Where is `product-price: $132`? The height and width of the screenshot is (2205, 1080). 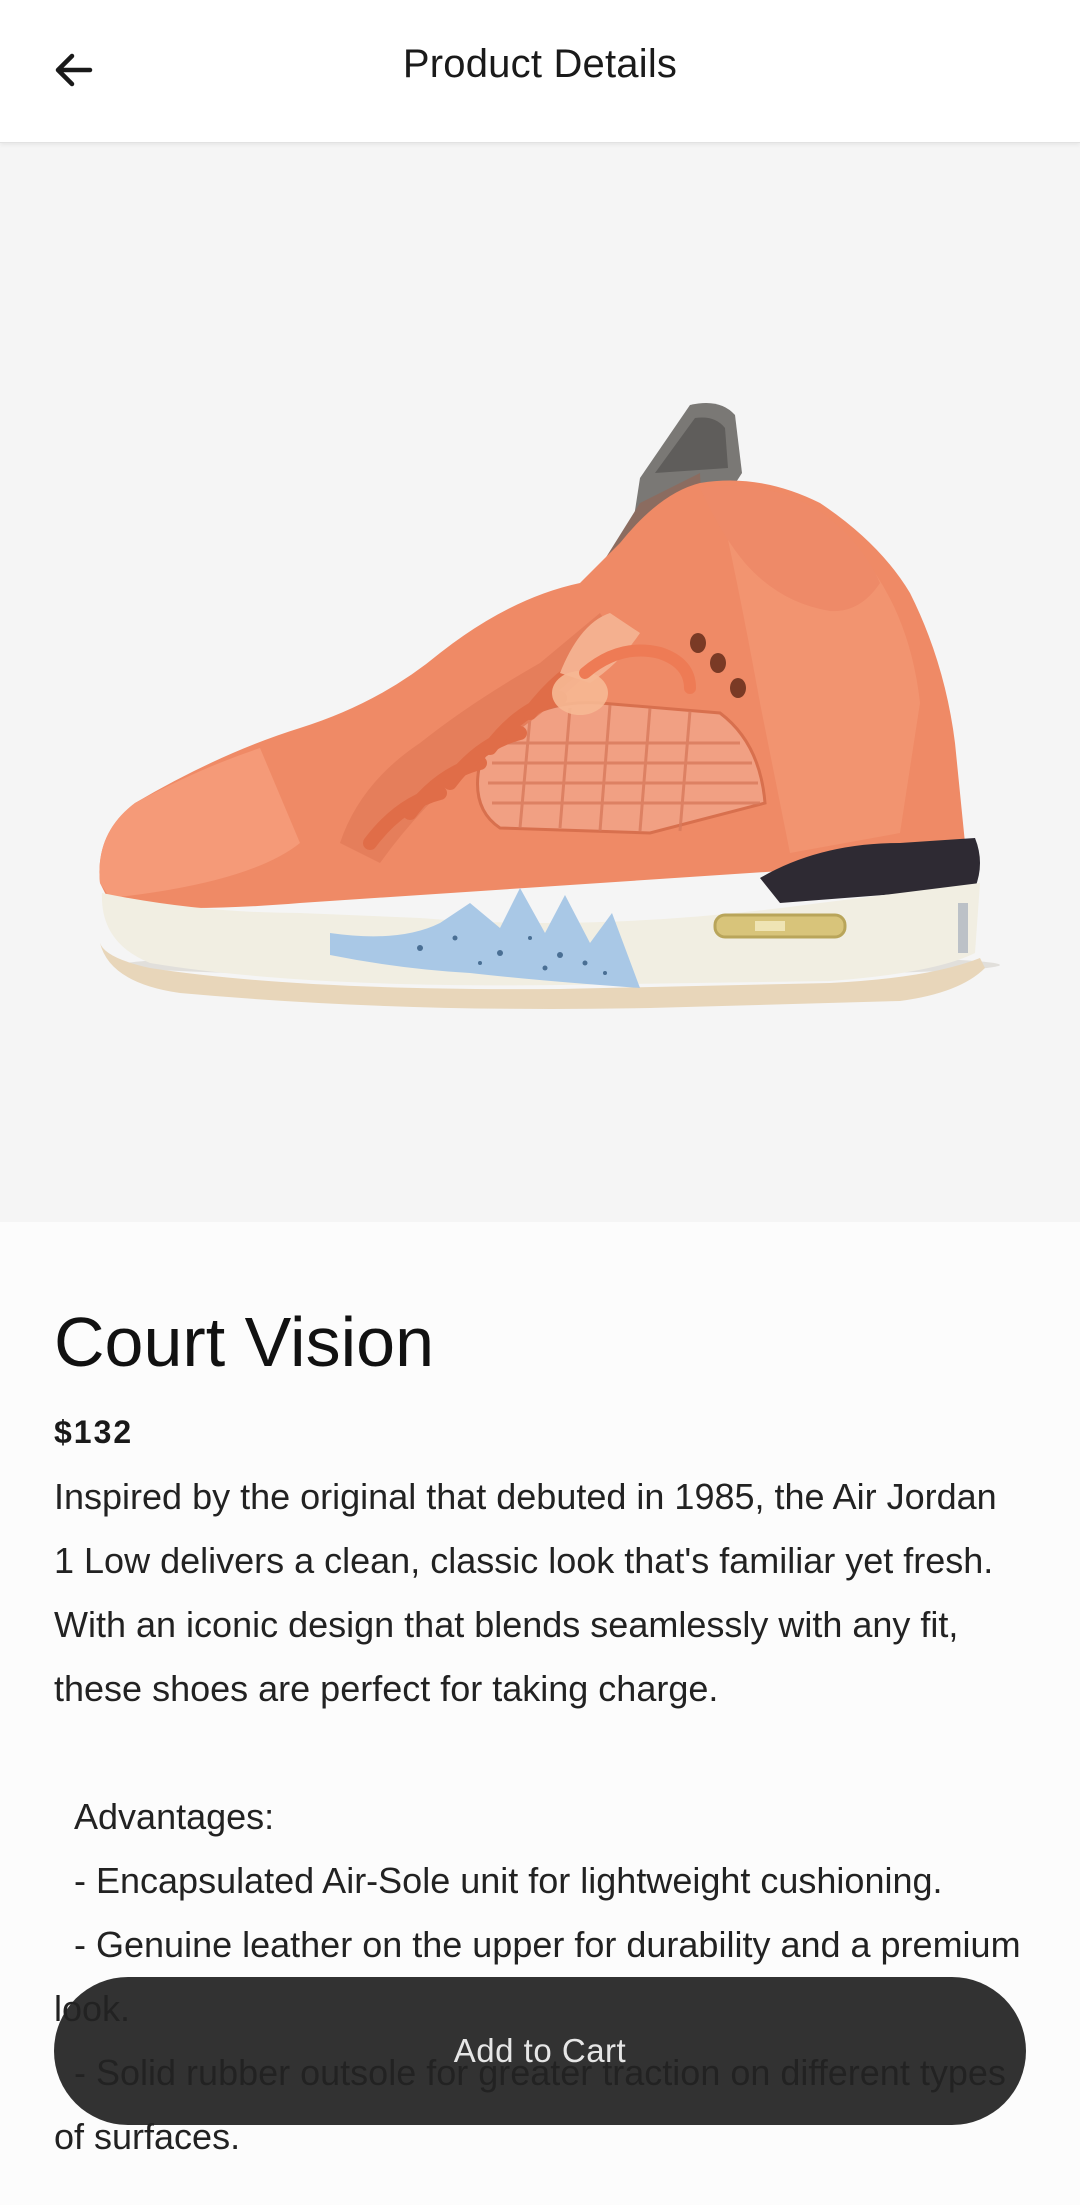 product-price: $132 is located at coordinates (94, 1432).